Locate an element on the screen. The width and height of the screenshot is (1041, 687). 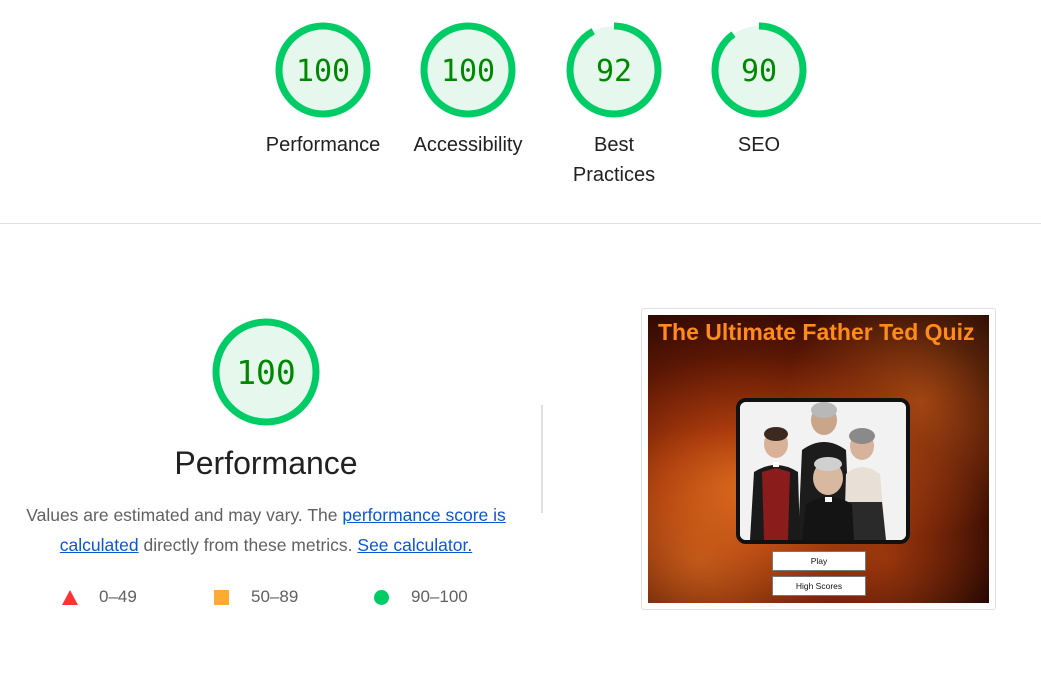
vertical-divider is located at coordinates (542, 459).